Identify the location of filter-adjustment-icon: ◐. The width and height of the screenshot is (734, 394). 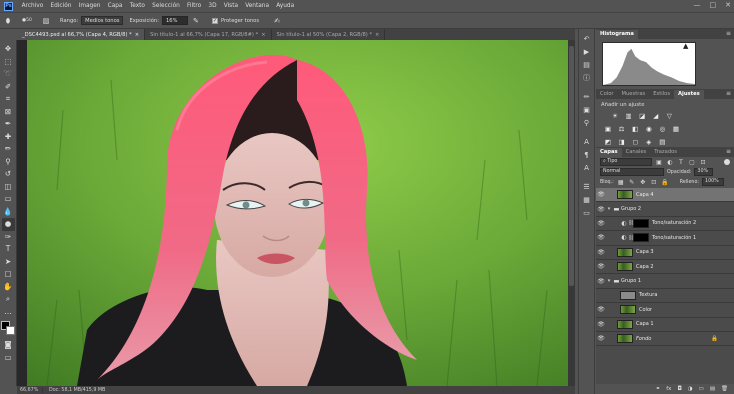
(670, 162).